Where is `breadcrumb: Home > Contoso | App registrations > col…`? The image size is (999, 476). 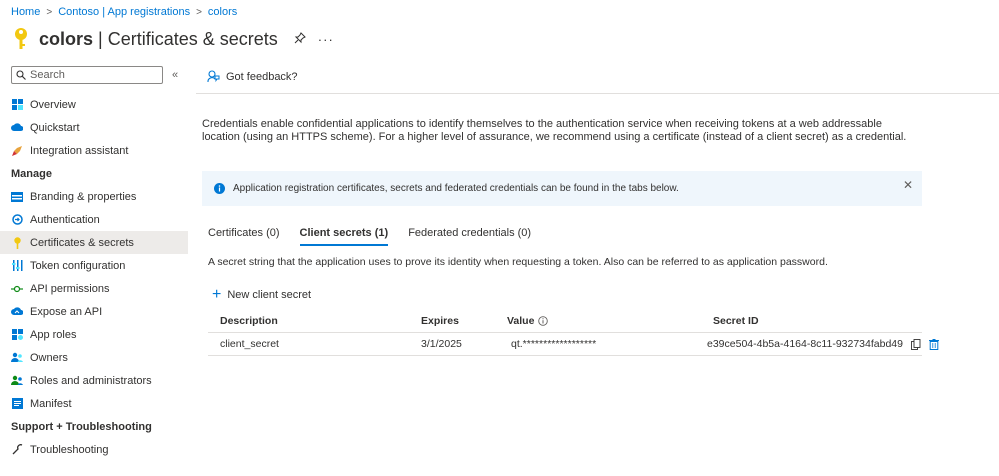 breadcrumb: Home > Contoso | App registrations > col… is located at coordinates (124, 12).